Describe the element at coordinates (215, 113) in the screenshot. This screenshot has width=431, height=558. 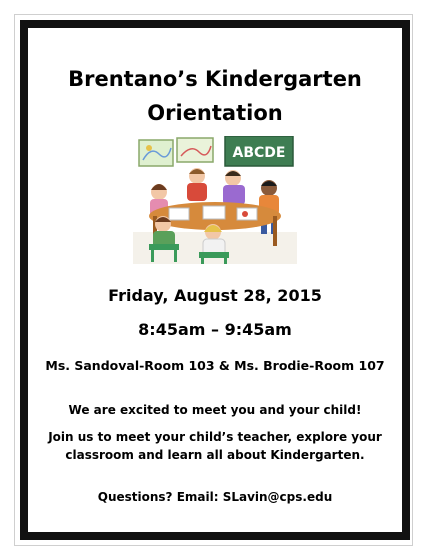
I see `flyer-title-line2: Orientation` at that location.